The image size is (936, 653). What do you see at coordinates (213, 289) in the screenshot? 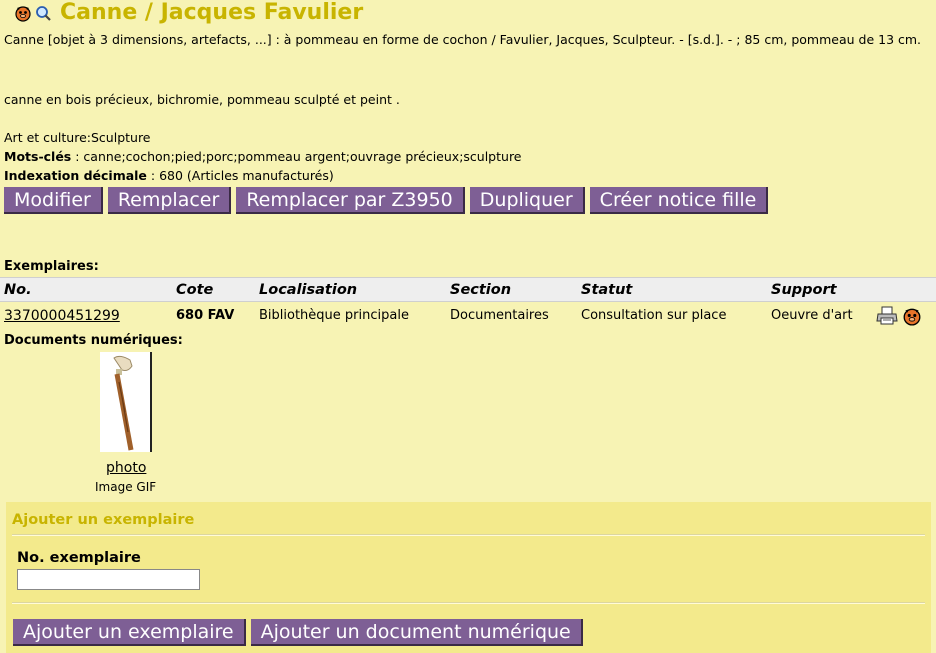
I see `column-header-cote: Cote` at bounding box center [213, 289].